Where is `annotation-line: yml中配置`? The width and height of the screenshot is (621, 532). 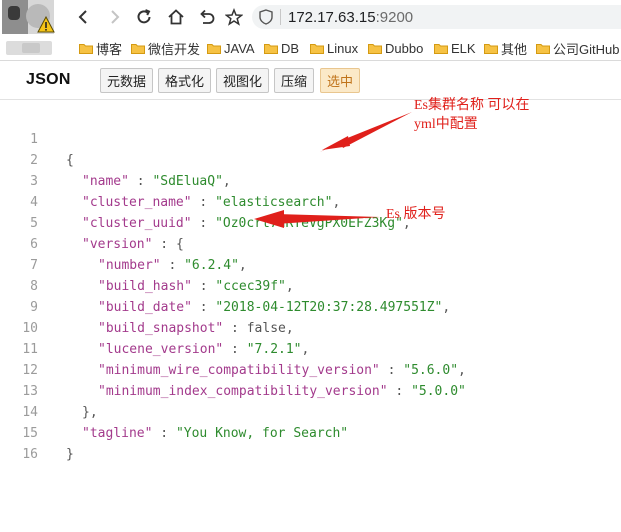
annotation-line: yml中配置 is located at coordinates (446, 124).